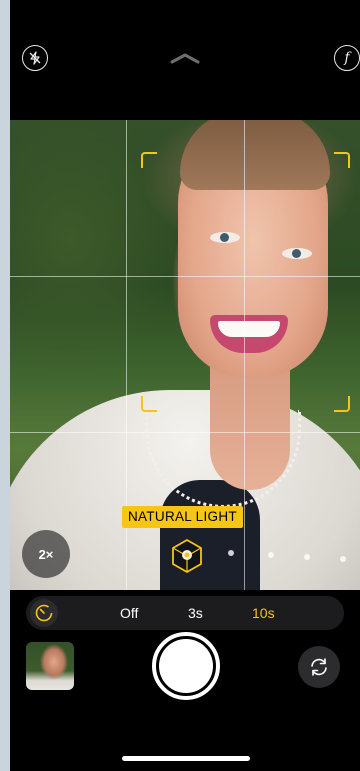 Image resolution: width=360 pixels, height=771 pixels. I want to click on timer-option-off: Off, so click(129, 613).